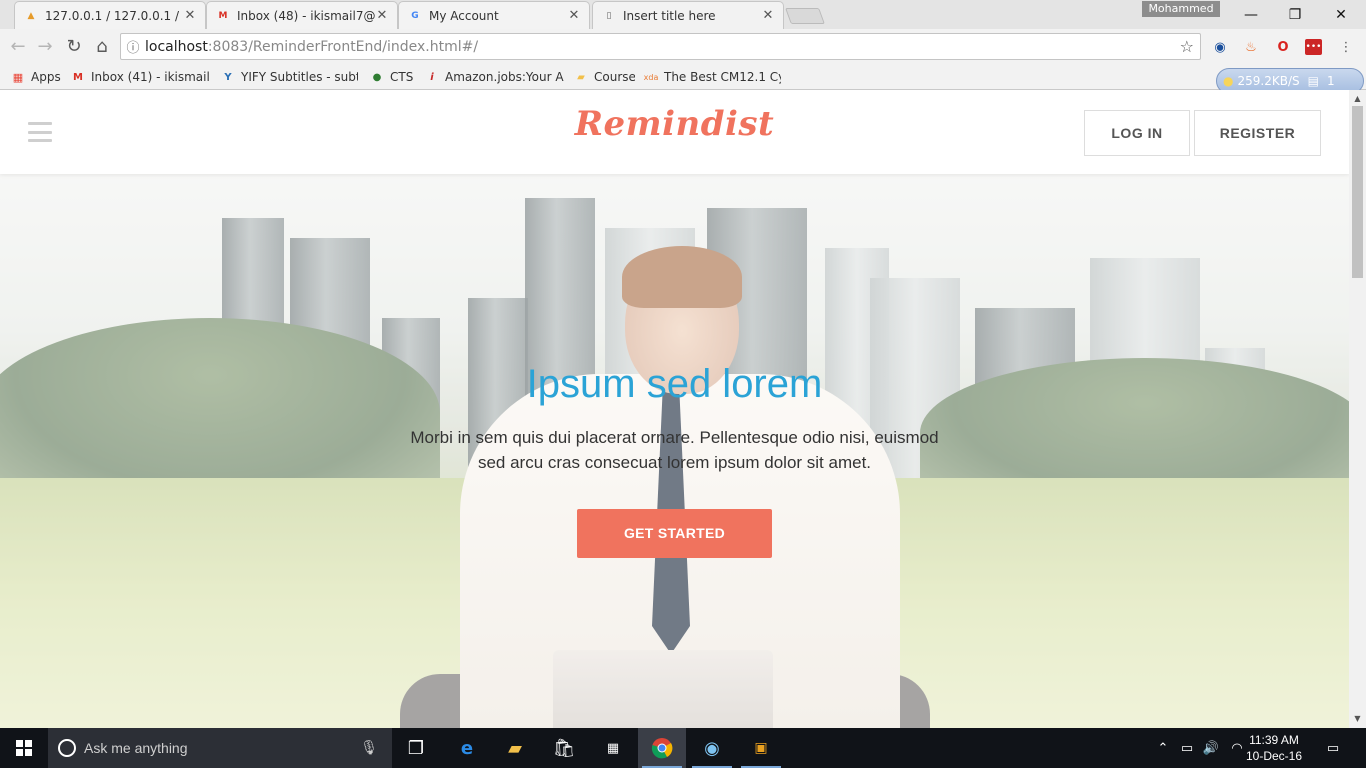 This screenshot has height=768, width=1366. What do you see at coordinates (604, 77) in the screenshot?
I see `bookmark-course: ▰ Course` at bounding box center [604, 77].